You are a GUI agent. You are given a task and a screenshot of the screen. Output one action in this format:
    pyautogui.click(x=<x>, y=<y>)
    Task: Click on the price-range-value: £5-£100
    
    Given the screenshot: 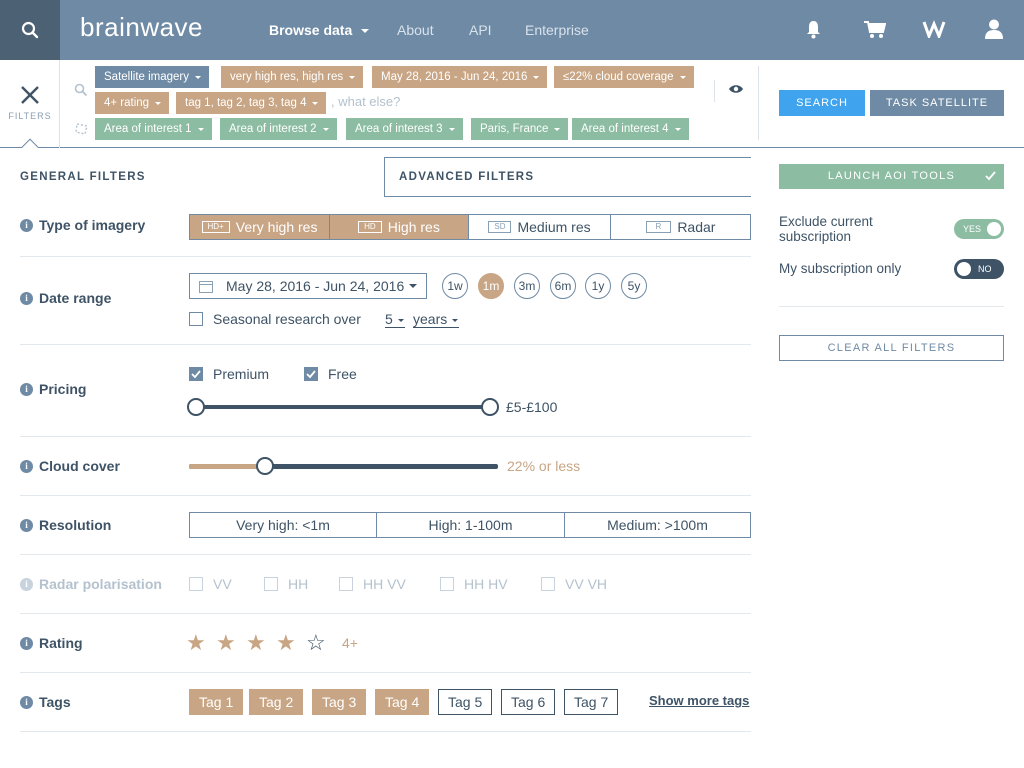 What is the action you would take?
    pyautogui.click(x=532, y=407)
    